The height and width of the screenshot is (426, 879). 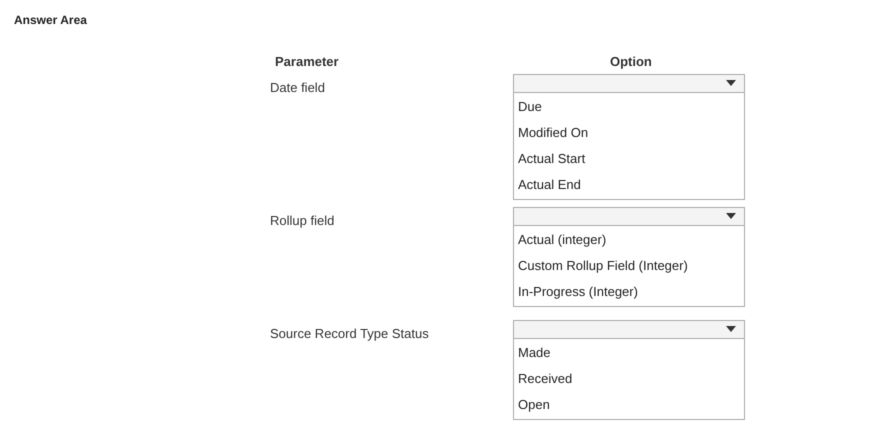 I want to click on dropdown-option: Custom Rollup Field (Integer), so click(x=629, y=265).